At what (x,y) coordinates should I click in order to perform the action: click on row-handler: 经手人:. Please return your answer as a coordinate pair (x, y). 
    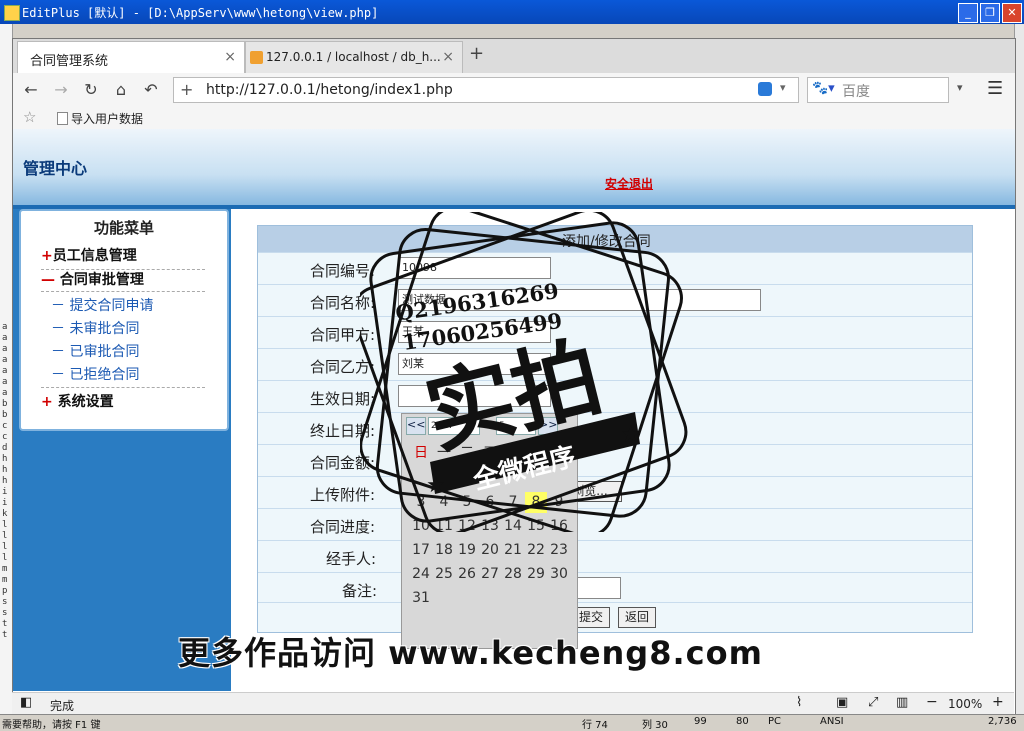
    Looking at the image, I should click on (615, 556).